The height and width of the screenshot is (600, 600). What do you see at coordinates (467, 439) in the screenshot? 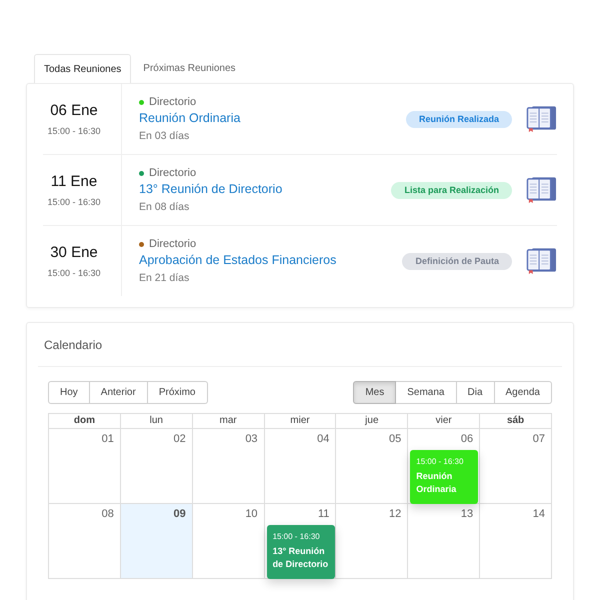
I see `day-number: 06` at bounding box center [467, 439].